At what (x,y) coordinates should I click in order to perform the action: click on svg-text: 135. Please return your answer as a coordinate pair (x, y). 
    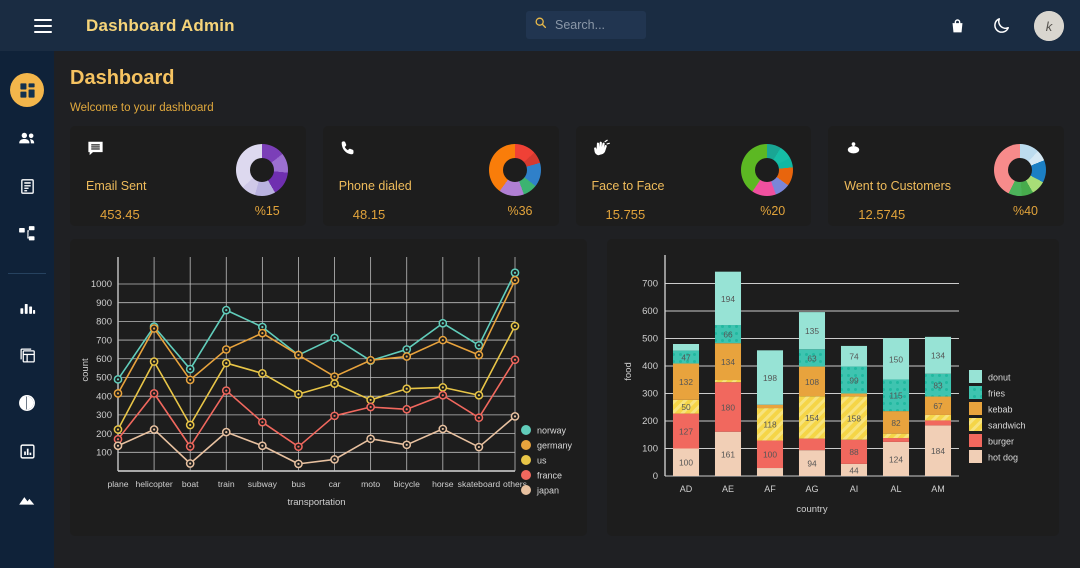
    Looking at the image, I should click on (812, 331).